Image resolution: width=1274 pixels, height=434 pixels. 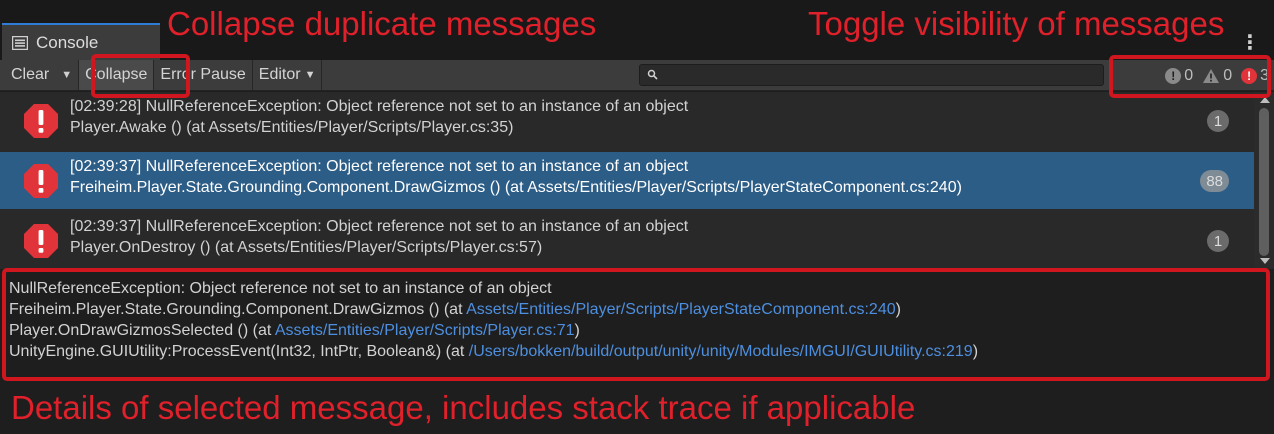 I want to click on annotation-toggle-box, so click(x=1190, y=76).